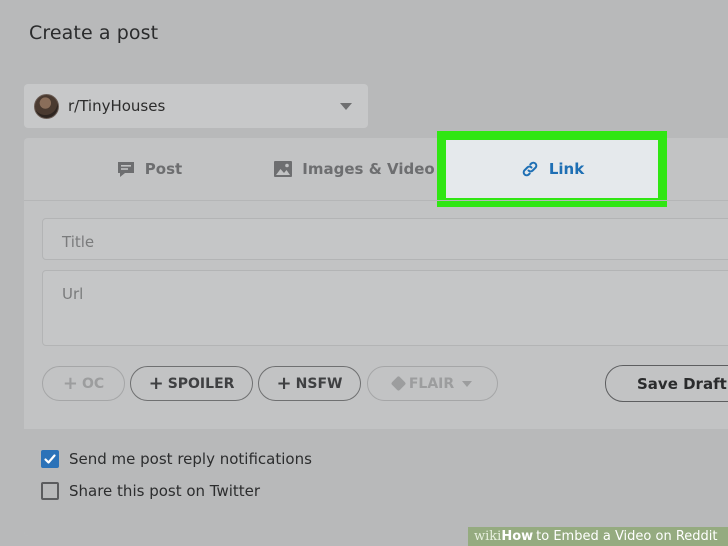 This screenshot has width=728, height=546. Describe the element at coordinates (46, 106) in the screenshot. I see `avatar` at that location.